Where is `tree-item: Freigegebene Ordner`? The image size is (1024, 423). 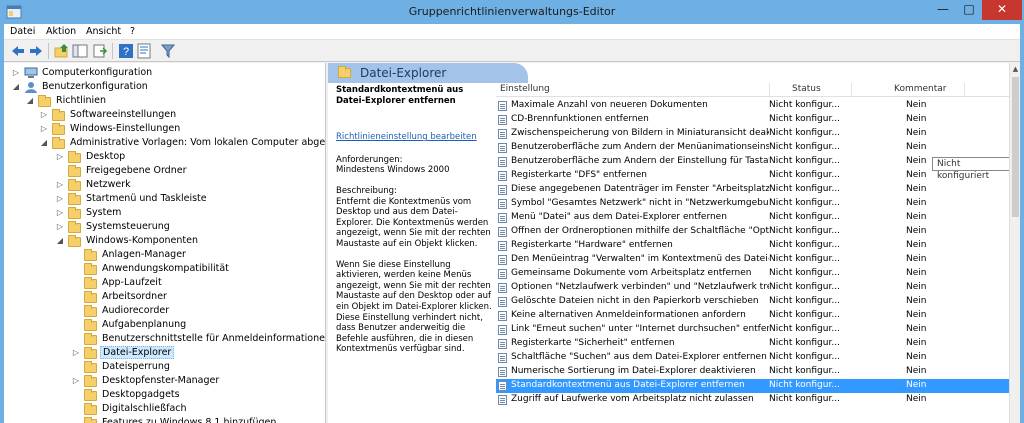 tree-item: Freigegebene Ordner is located at coordinates (164, 171).